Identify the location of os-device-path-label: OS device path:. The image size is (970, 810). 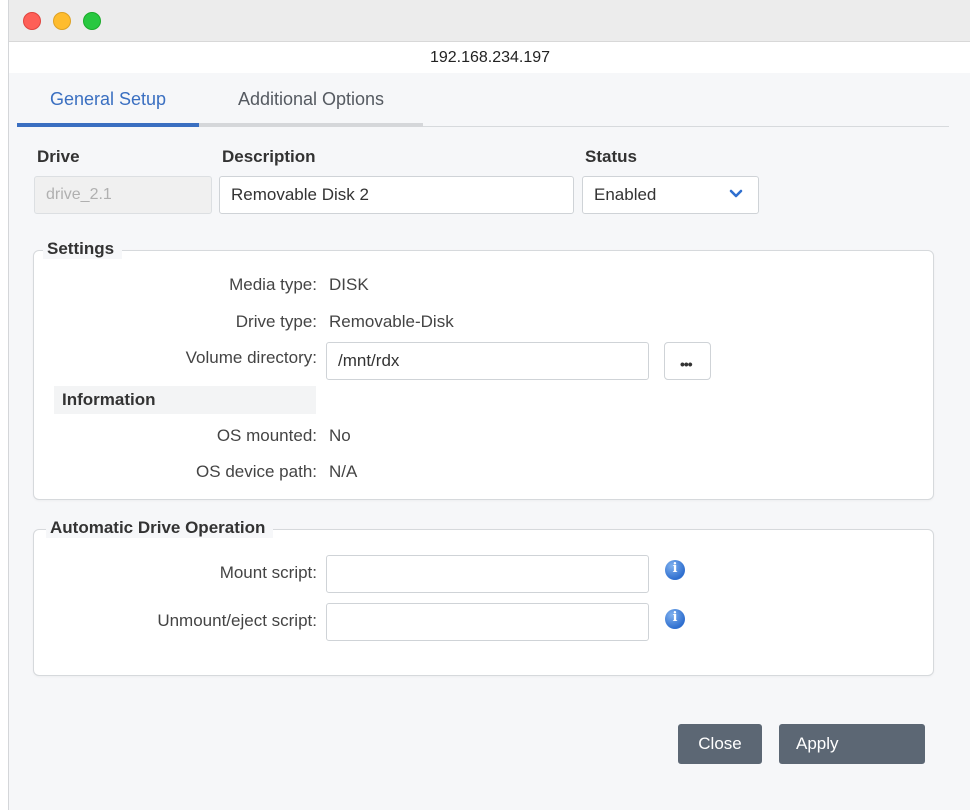
(256, 471).